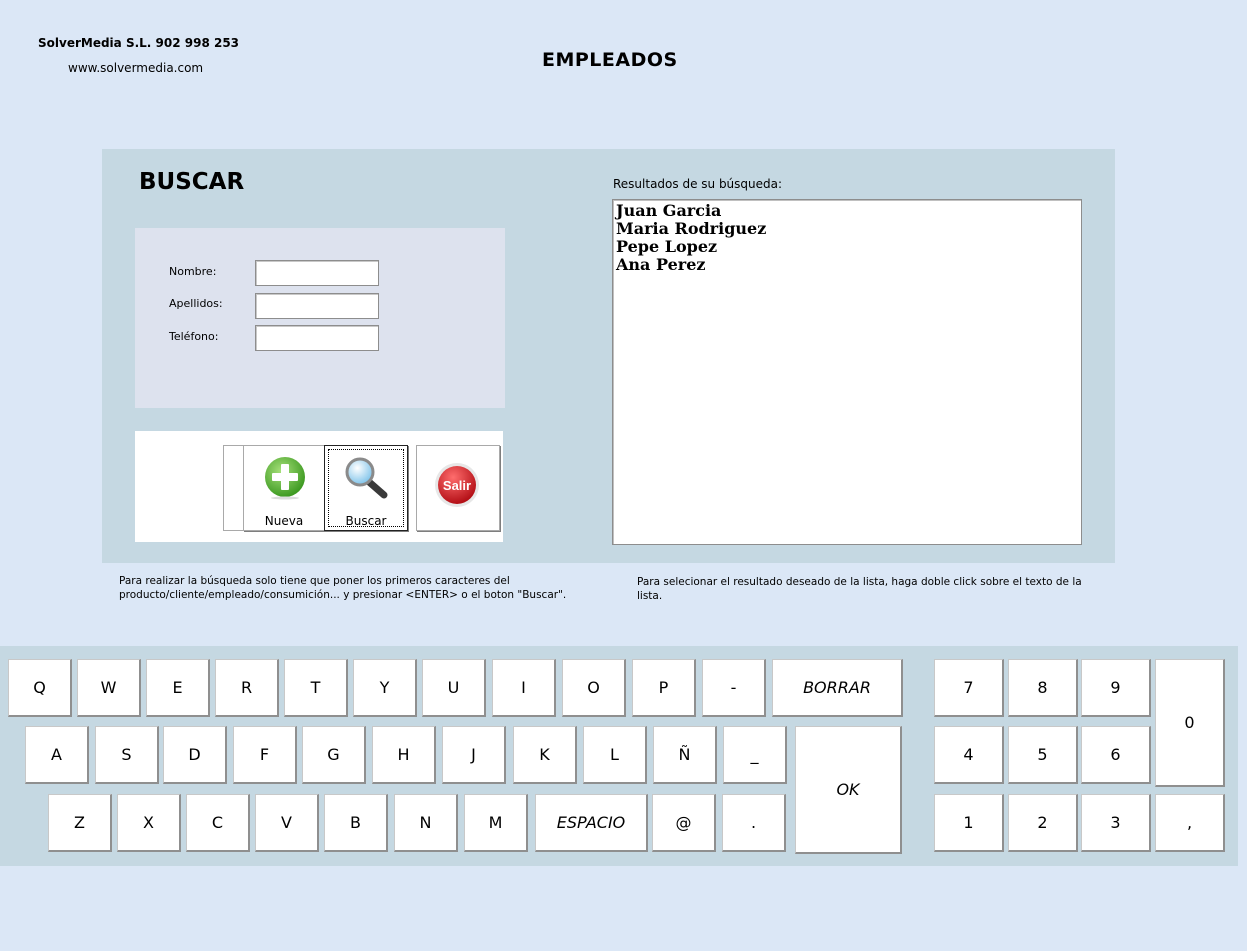 The height and width of the screenshot is (951, 1247). I want to click on key-v: V, so click(287, 823).